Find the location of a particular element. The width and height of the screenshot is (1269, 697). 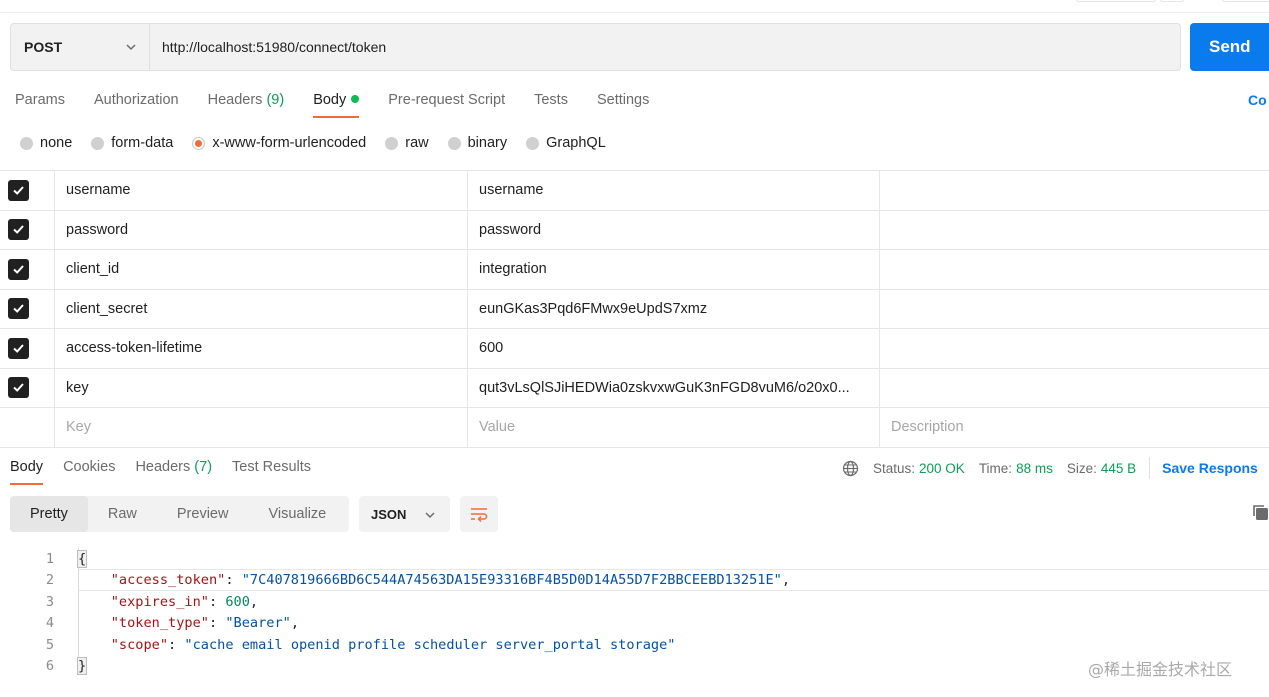

format-select: JSON is located at coordinates (404, 514).